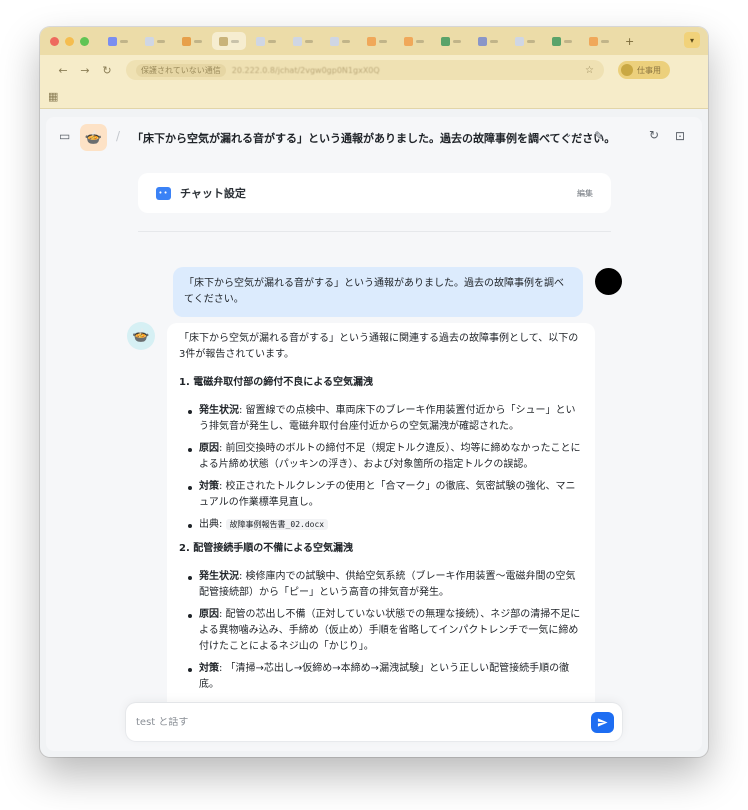 This screenshot has height=810, width=748. What do you see at coordinates (53, 96) in the screenshot?
I see `apps-grid-icon: ▦` at bounding box center [53, 96].